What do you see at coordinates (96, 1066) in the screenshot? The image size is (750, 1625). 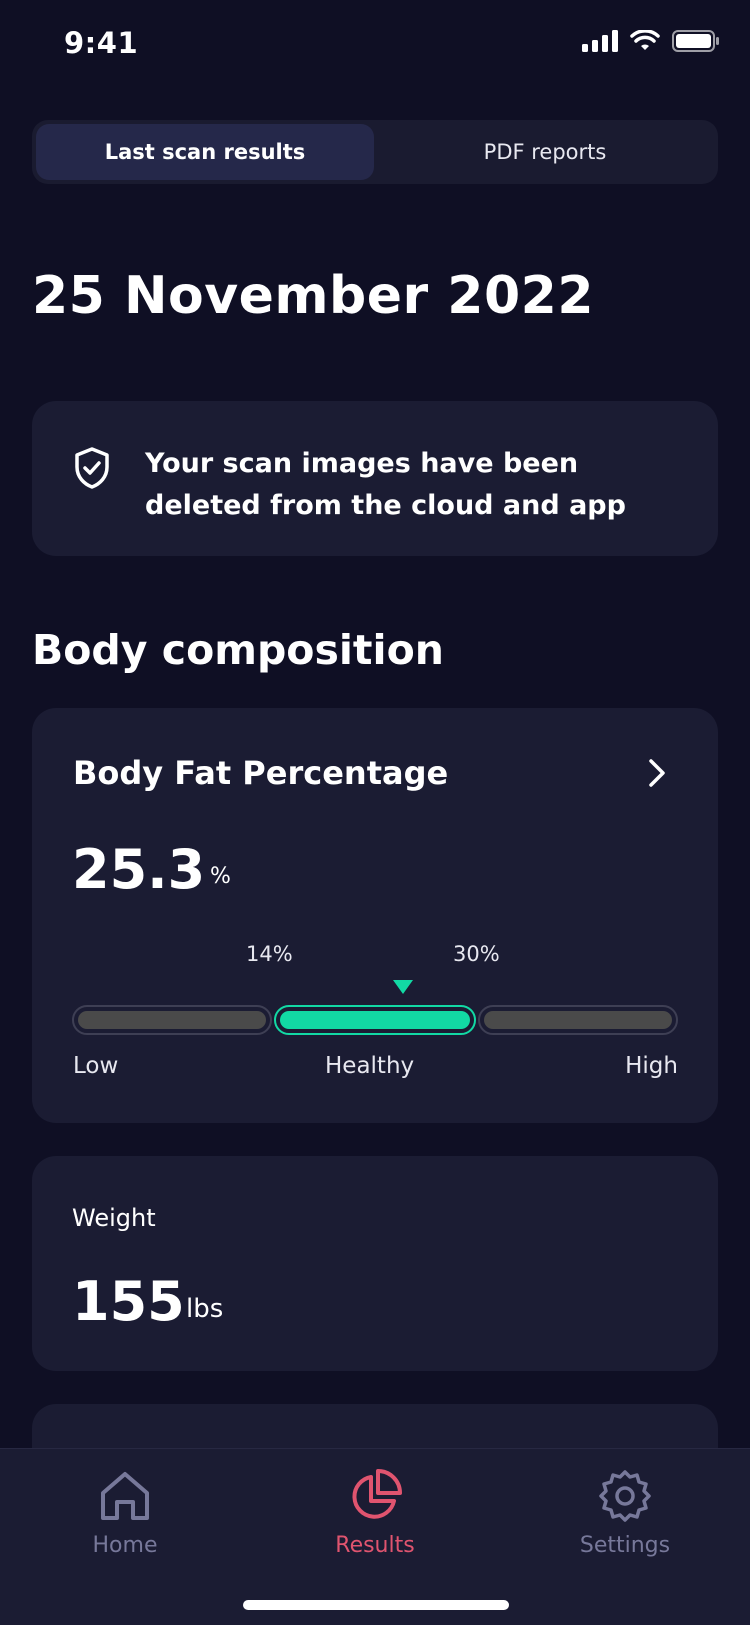 I see `range-label-low: Low` at bounding box center [96, 1066].